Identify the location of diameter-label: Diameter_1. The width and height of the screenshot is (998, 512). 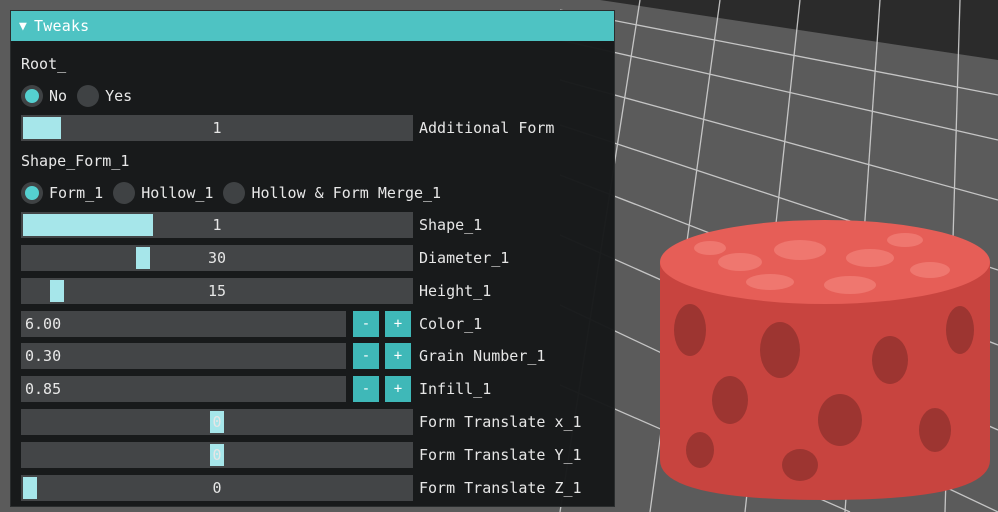
(464, 258).